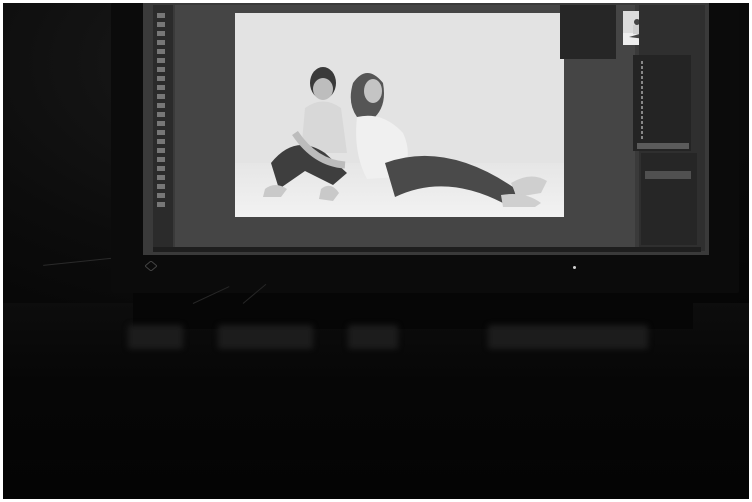 The width and height of the screenshot is (752, 502). What do you see at coordinates (405, 137) in the screenshot?
I see `couple-illustration` at bounding box center [405, 137].